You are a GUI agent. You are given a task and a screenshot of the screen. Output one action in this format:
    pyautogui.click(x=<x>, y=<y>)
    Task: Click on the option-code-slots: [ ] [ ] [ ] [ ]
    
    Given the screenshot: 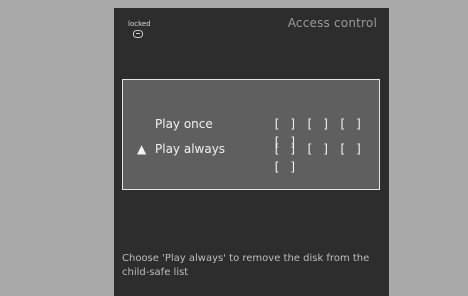 What is the action you would take?
    pyautogui.click(x=326, y=158)
    